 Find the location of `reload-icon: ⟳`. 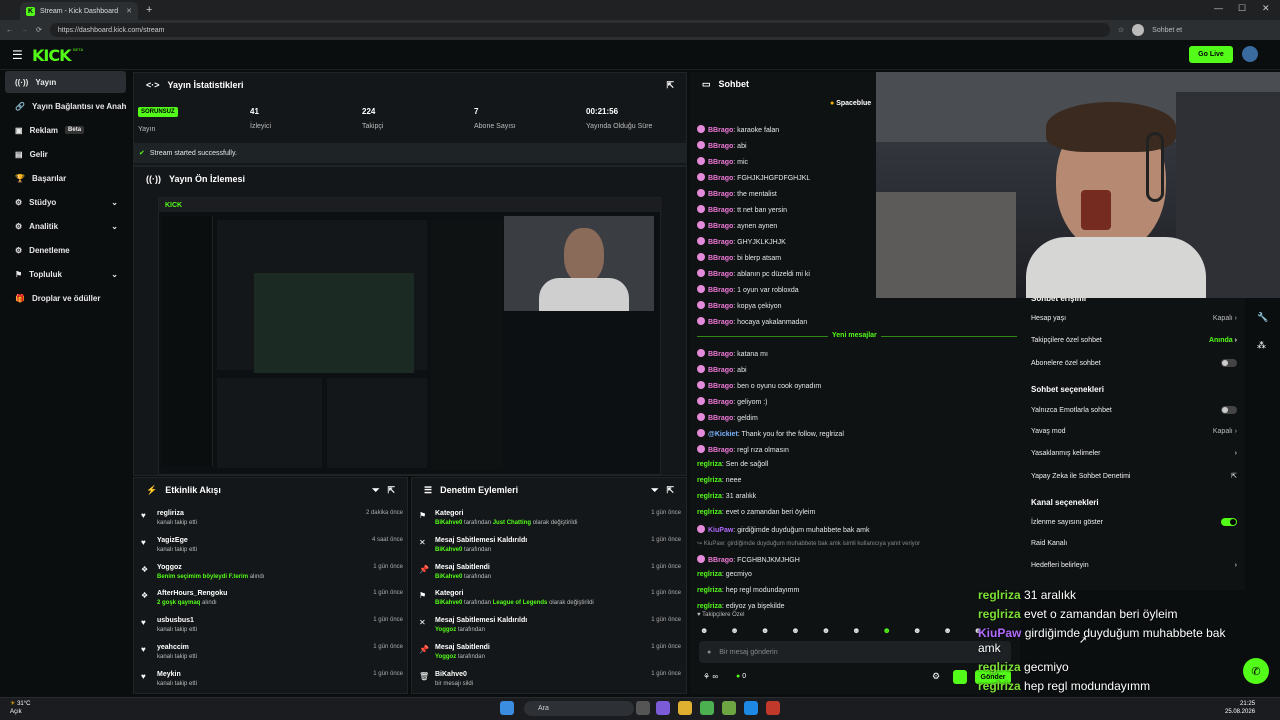

reload-icon: ⟳ is located at coordinates (39, 30).